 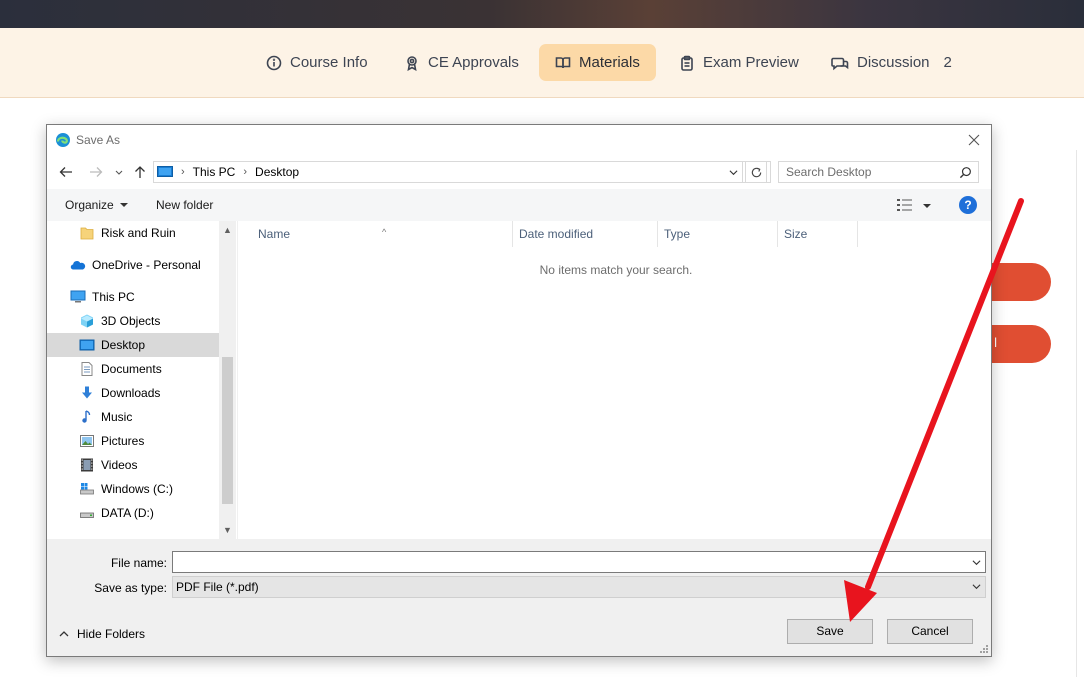 What do you see at coordinates (87, 465) in the screenshot?
I see `videos-icon` at bounding box center [87, 465].